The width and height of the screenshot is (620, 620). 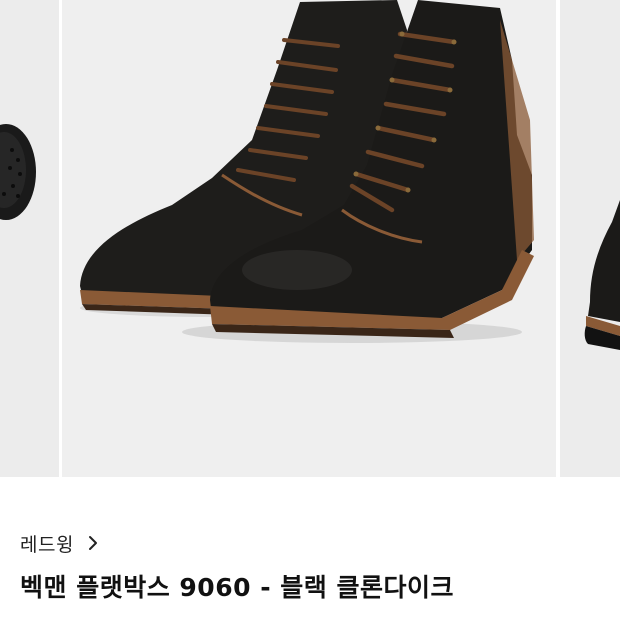 What do you see at coordinates (47, 544) in the screenshot?
I see `brand-name: 레드윙` at bounding box center [47, 544].